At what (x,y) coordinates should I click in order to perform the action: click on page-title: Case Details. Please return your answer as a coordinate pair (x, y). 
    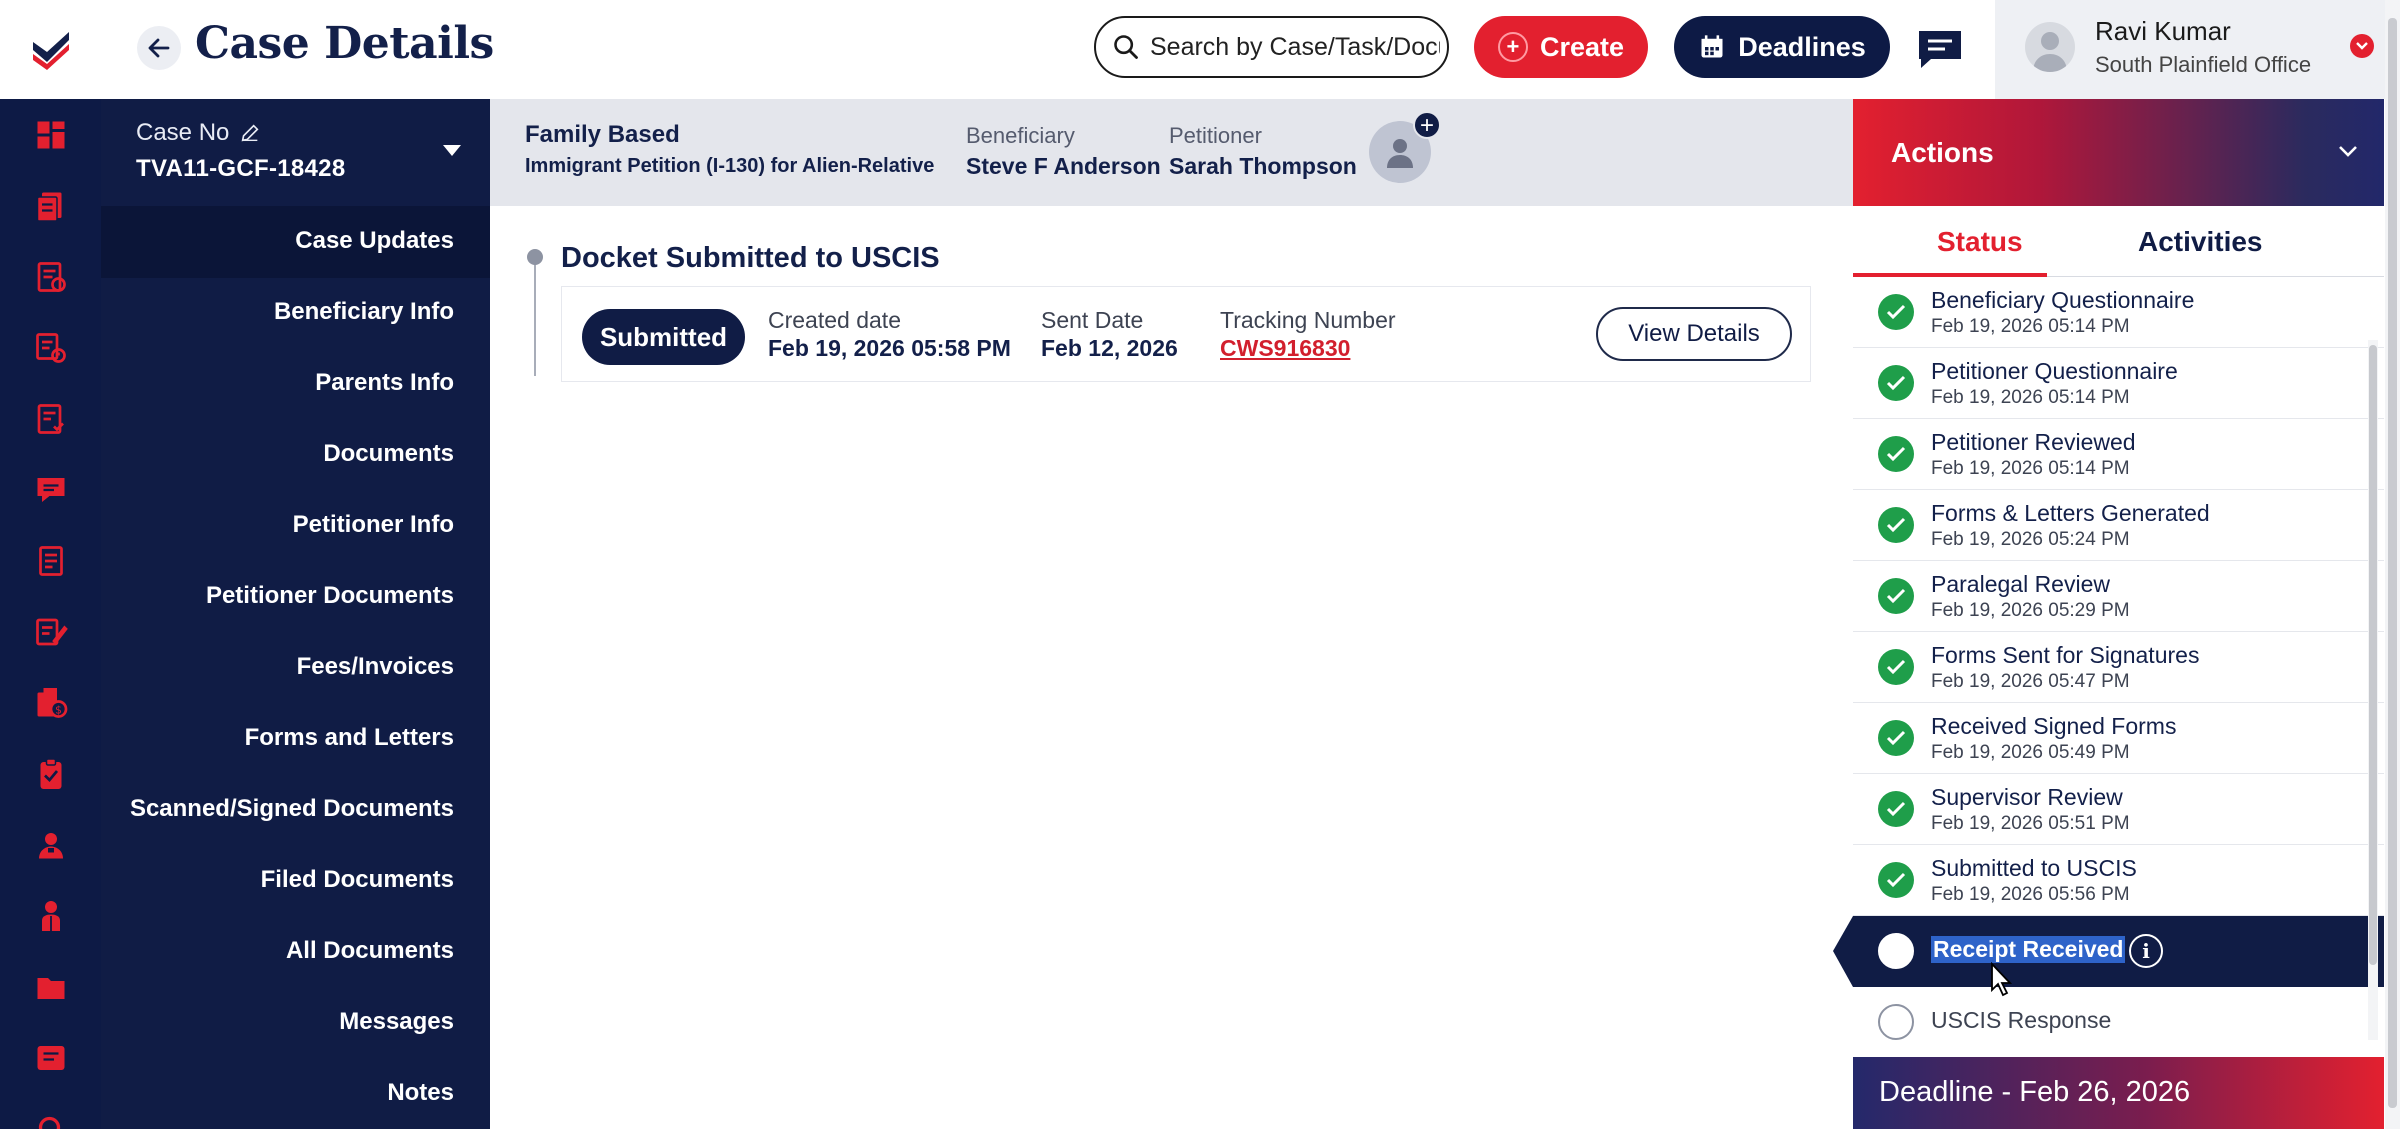
    Looking at the image, I should click on (344, 43).